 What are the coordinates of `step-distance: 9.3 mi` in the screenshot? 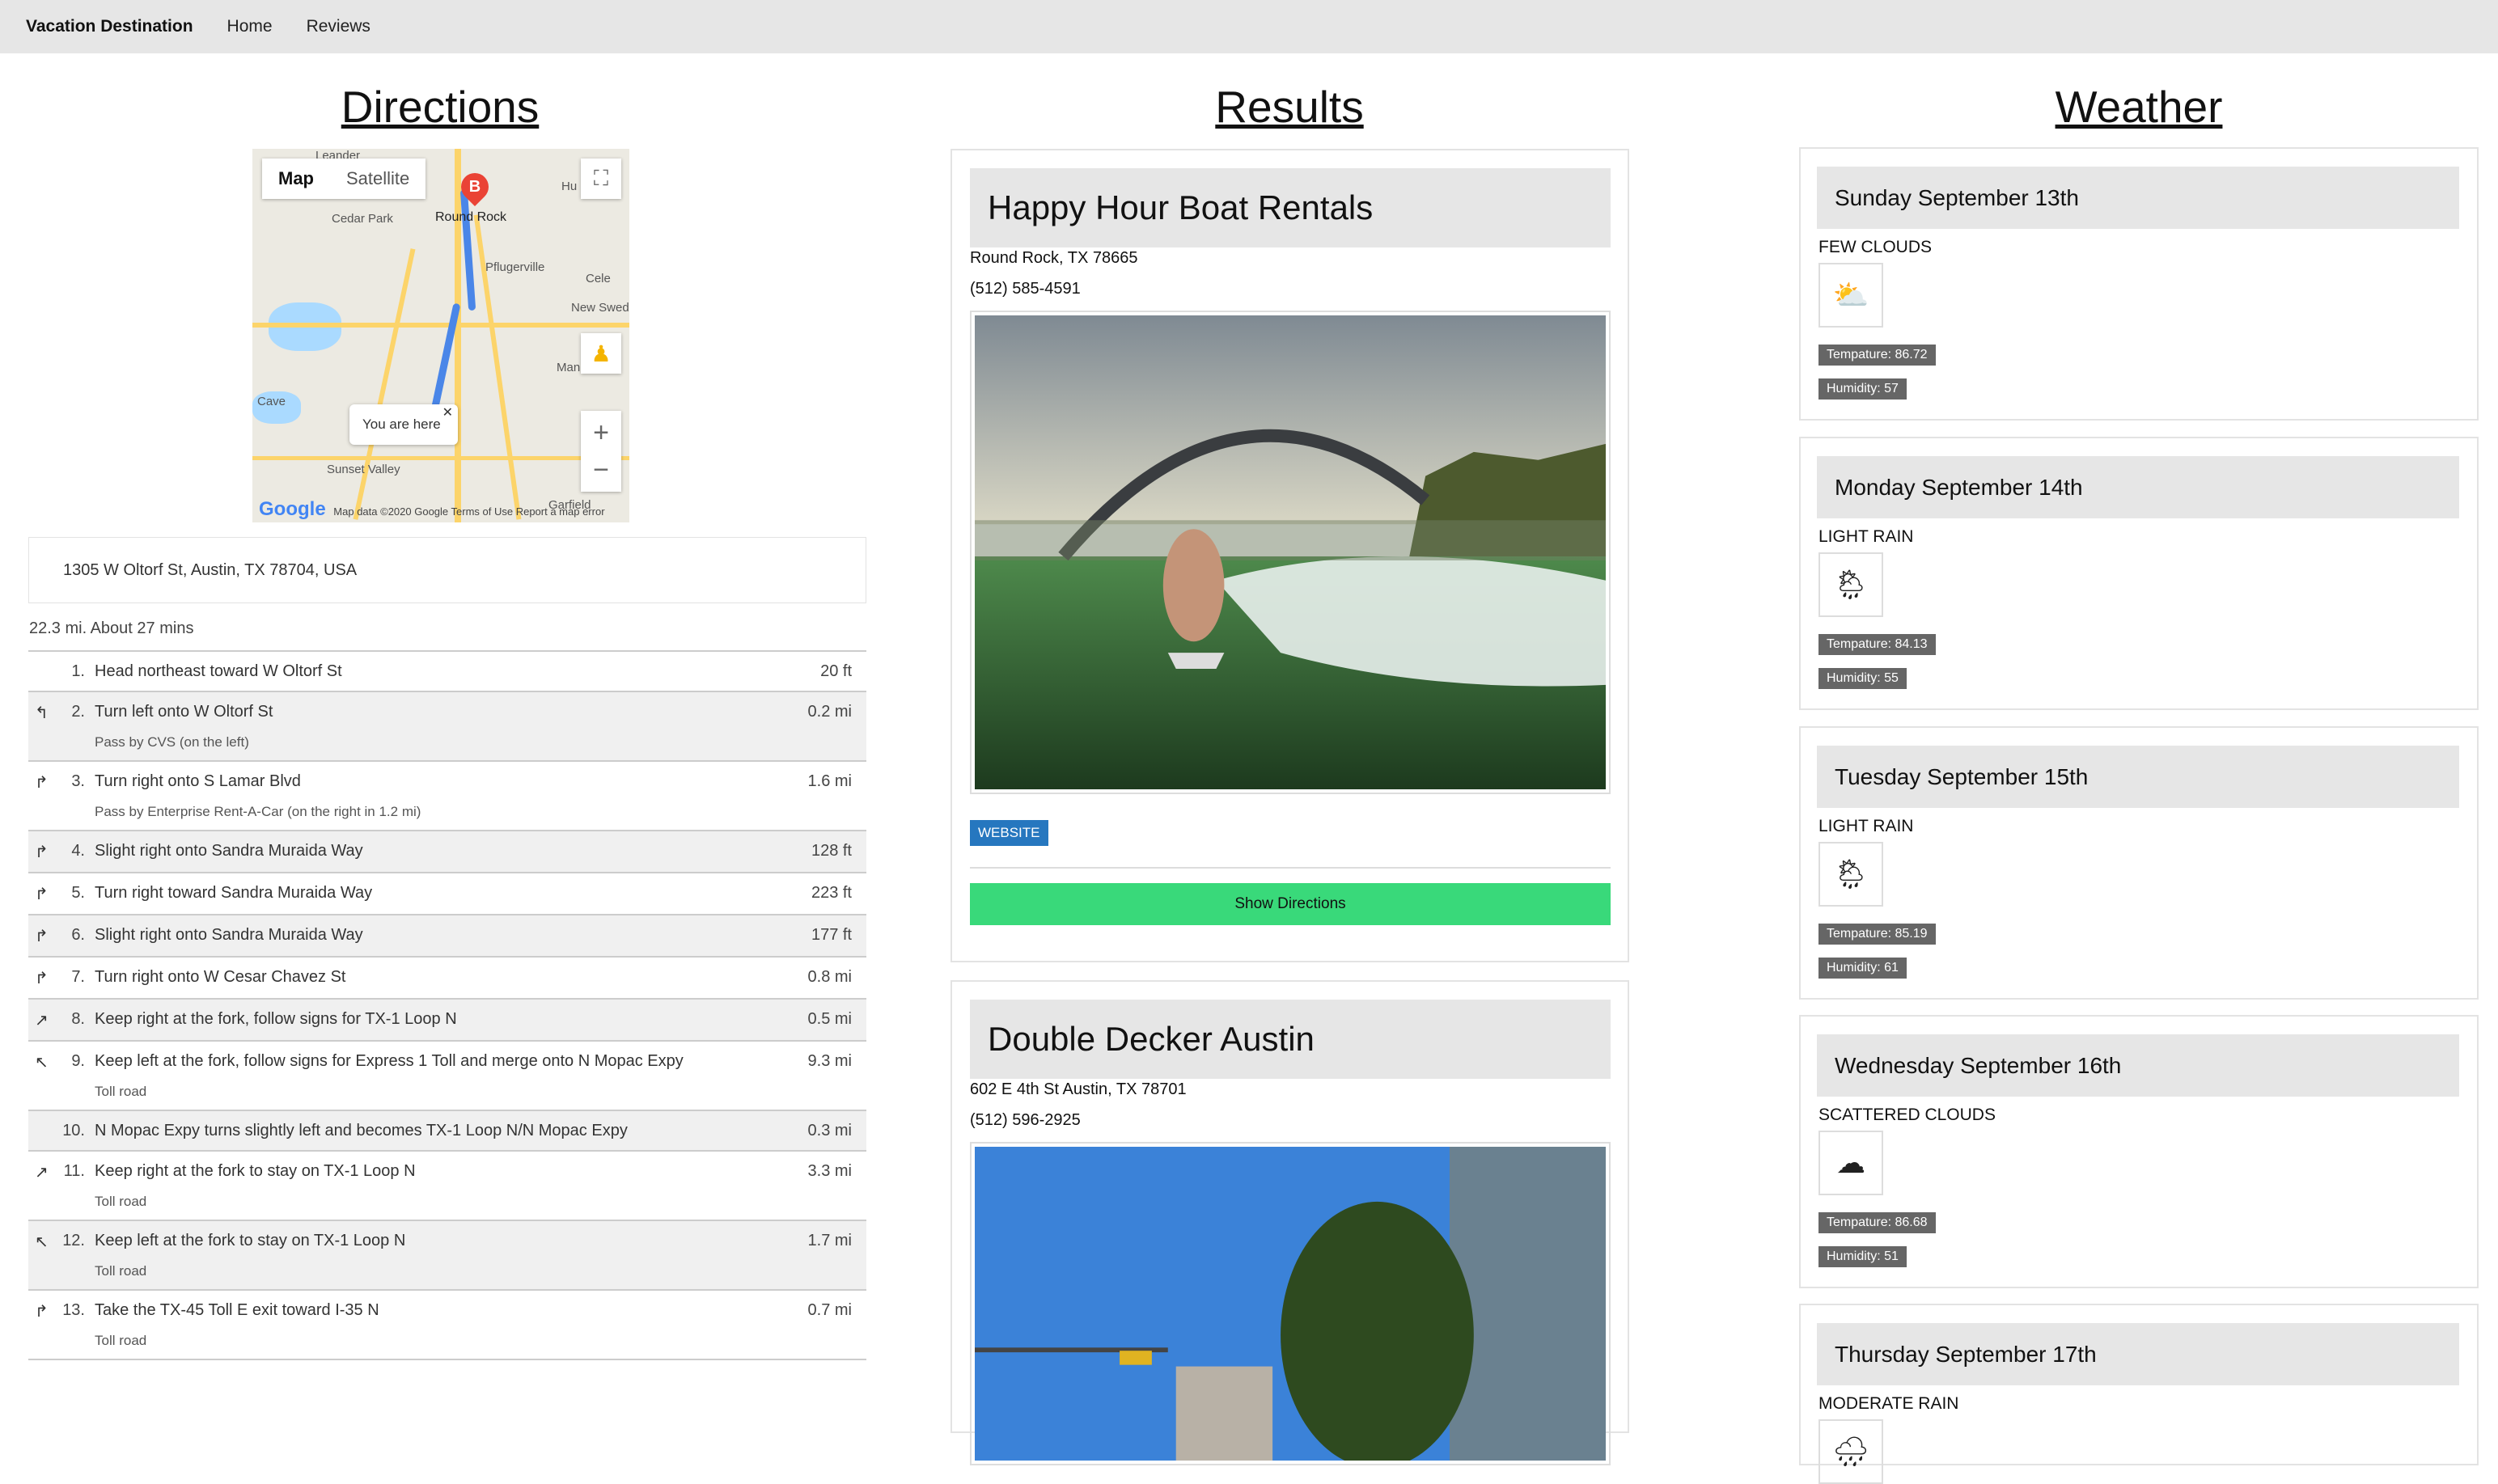 It's located at (829, 1061).